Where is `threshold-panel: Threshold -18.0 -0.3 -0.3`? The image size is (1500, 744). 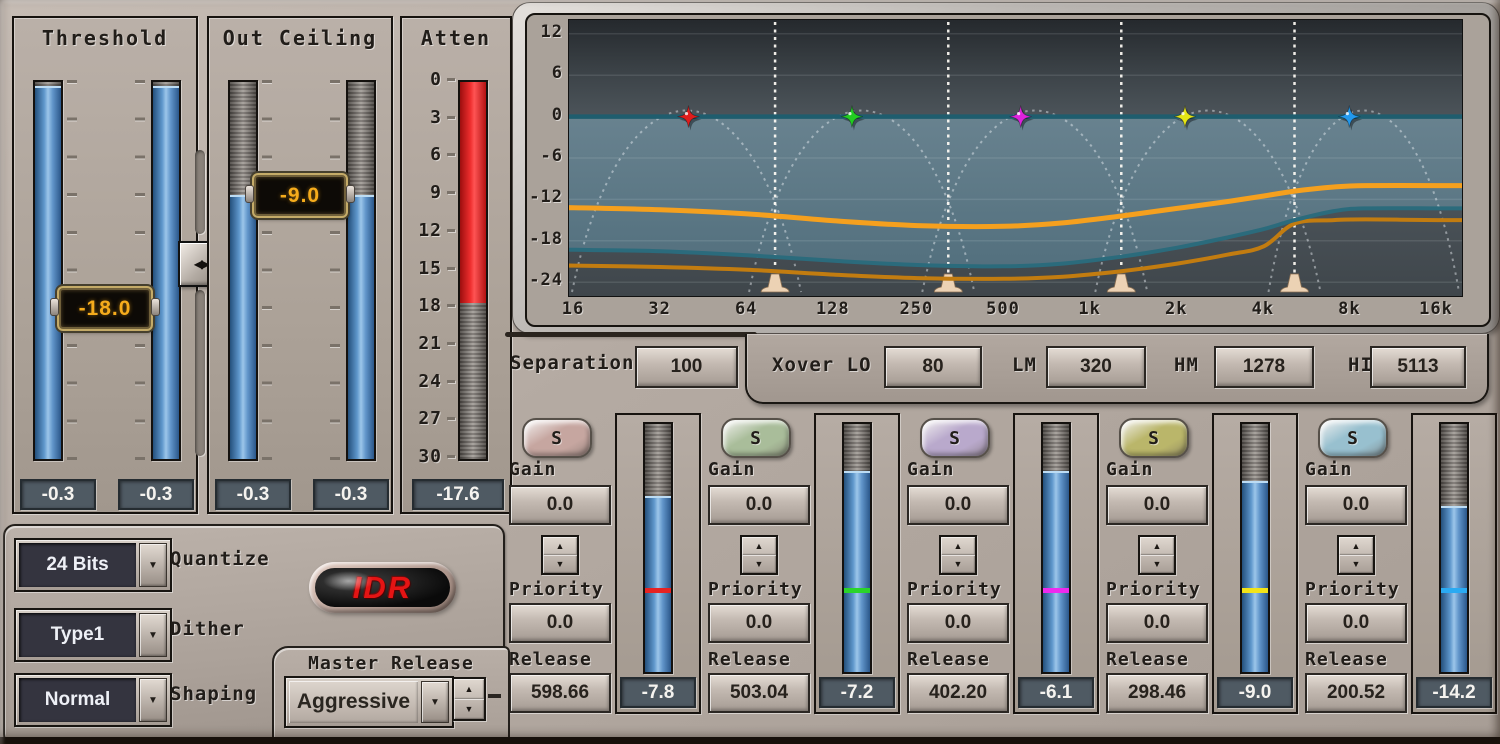 threshold-panel: Threshold -18.0 -0.3 -0.3 is located at coordinates (105, 265).